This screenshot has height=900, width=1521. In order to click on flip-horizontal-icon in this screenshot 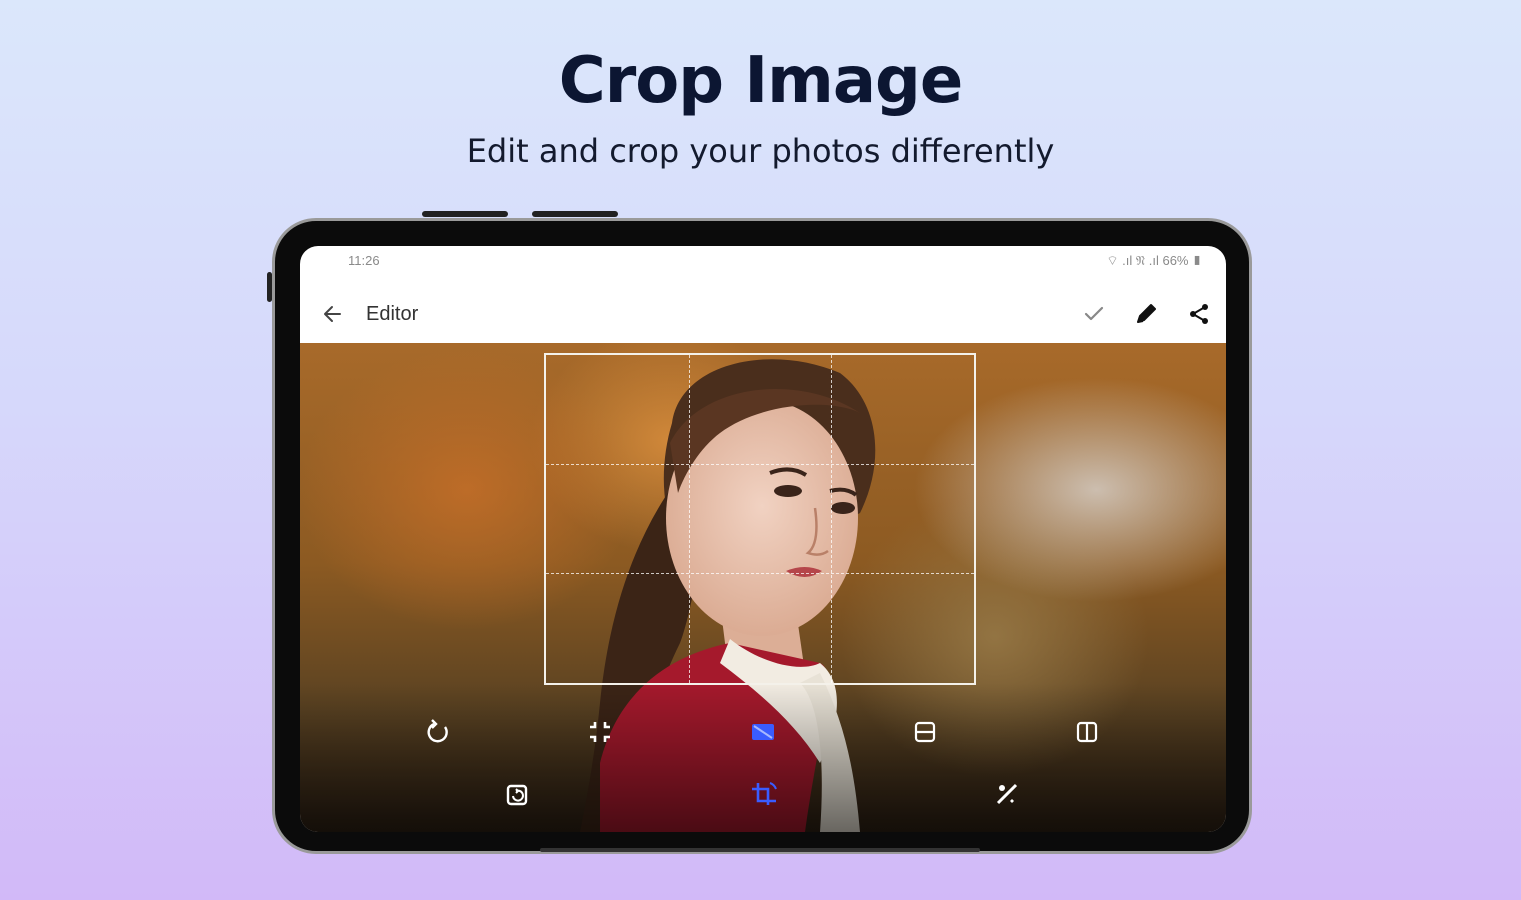, I will do `click(1087, 732)`.